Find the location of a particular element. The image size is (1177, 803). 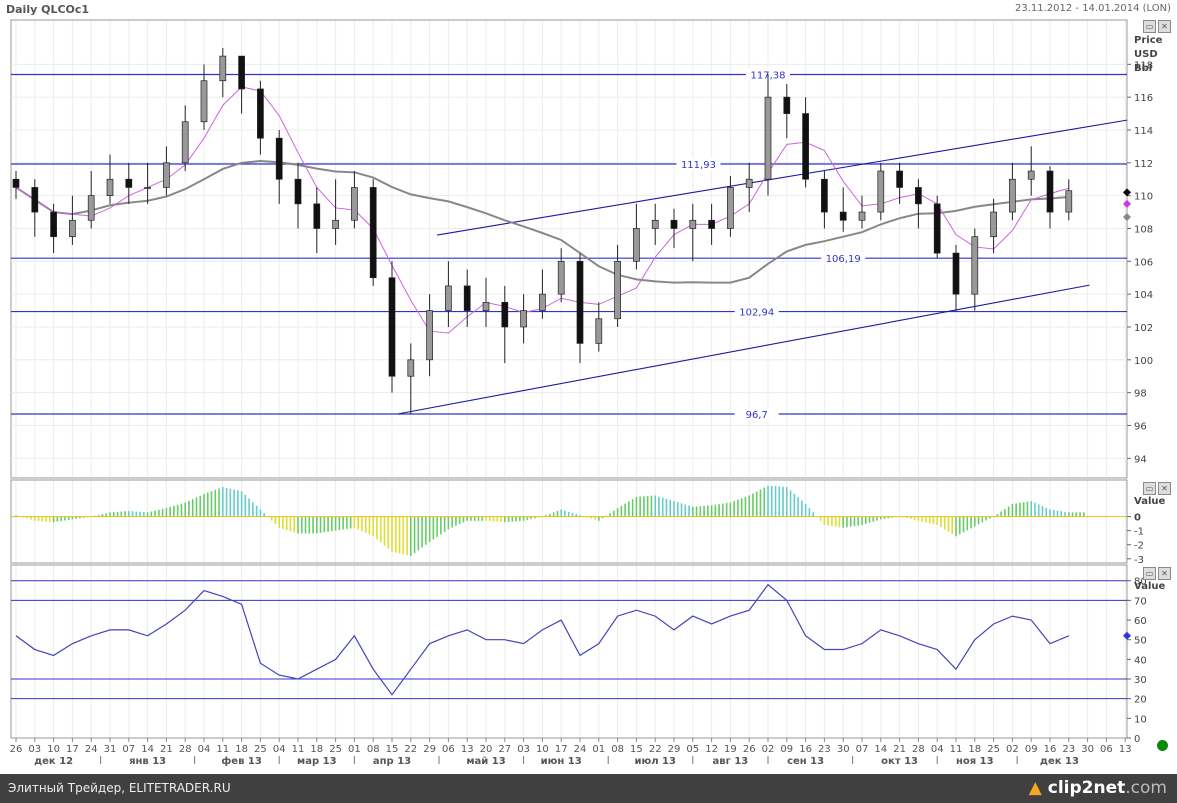

price-tick-label: 102 is located at coordinates (1143, 328).